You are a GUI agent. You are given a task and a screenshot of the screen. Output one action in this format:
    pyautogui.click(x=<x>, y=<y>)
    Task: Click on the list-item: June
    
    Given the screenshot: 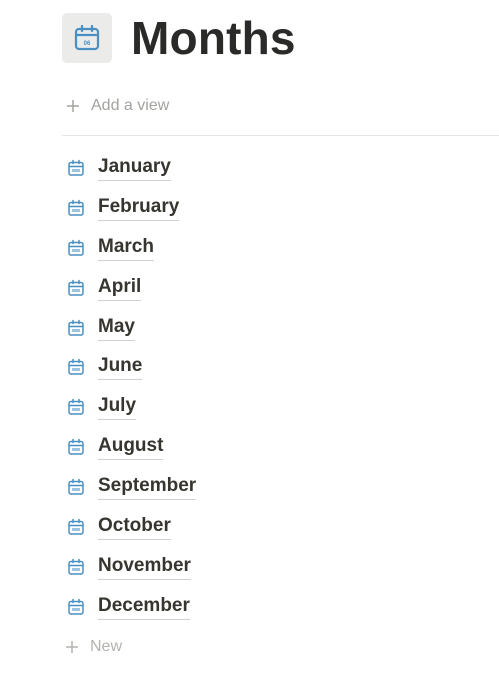 What is the action you would take?
    pyautogui.click(x=249, y=367)
    